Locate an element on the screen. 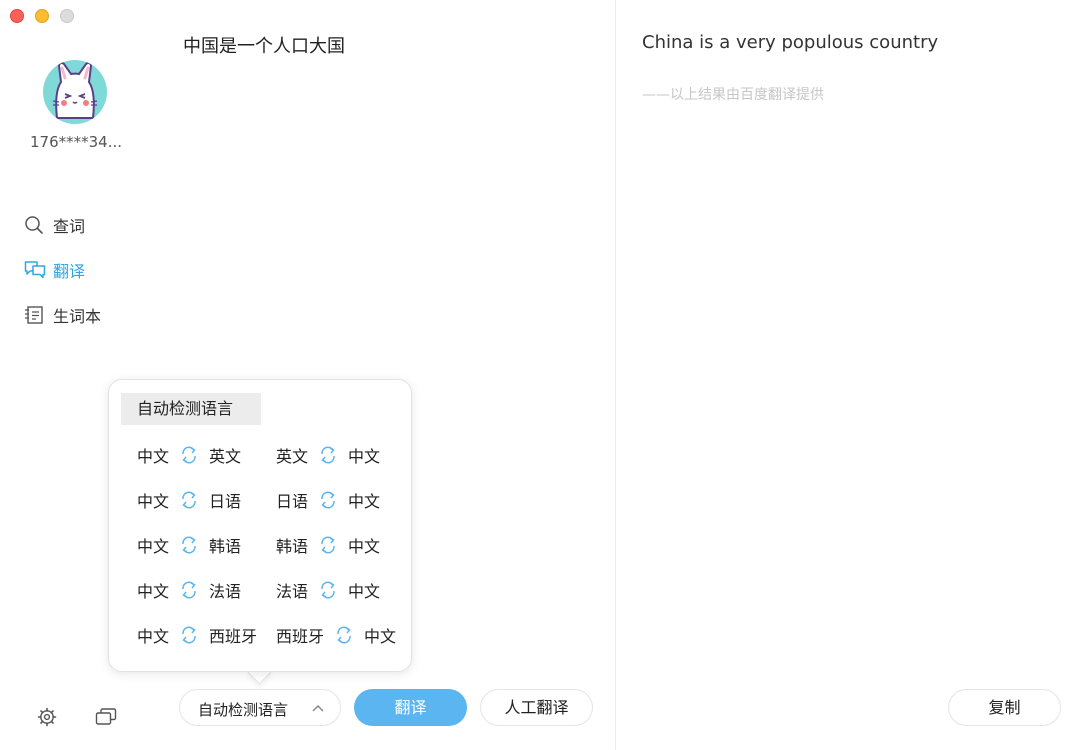 The image size is (1080, 750). translation-result: China is a very populous country is located at coordinates (790, 42).